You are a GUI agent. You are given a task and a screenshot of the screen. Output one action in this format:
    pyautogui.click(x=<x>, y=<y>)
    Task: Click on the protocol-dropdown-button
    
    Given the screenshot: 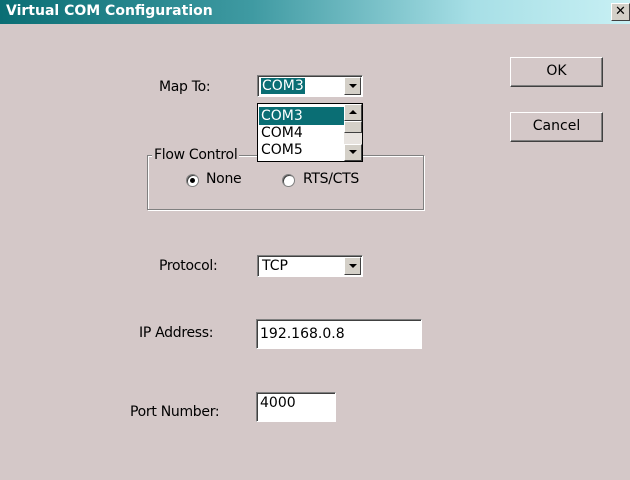 What is the action you would take?
    pyautogui.click(x=352, y=266)
    